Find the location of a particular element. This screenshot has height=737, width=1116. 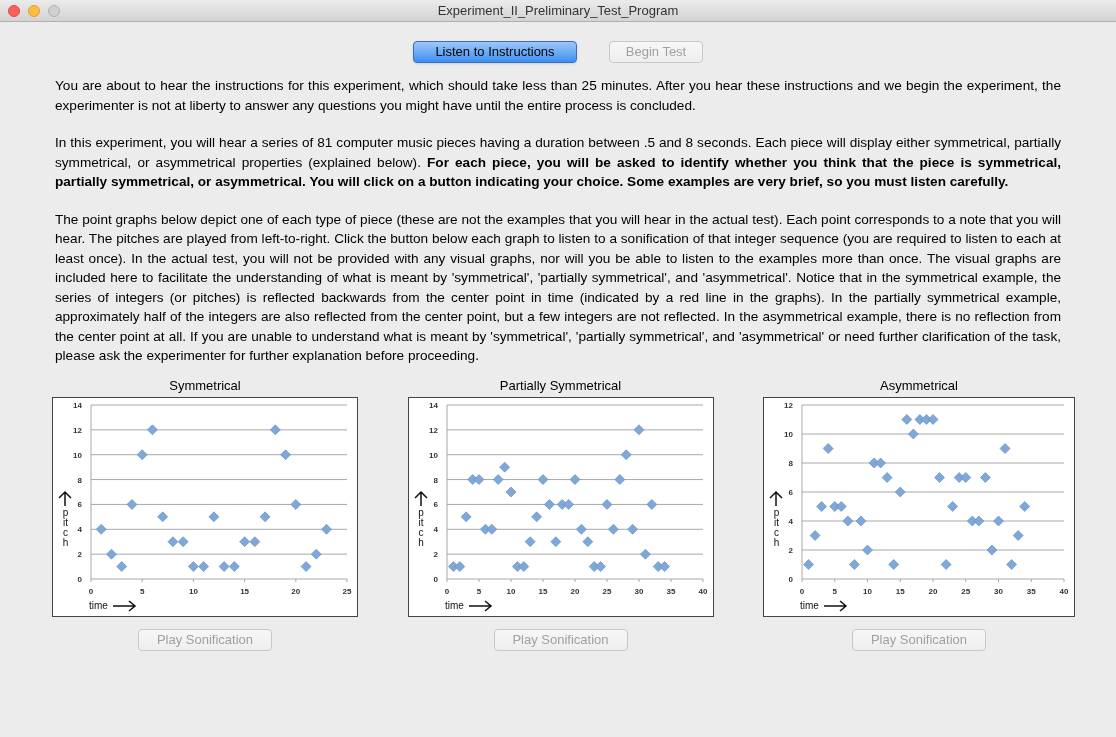

push-button: Listen to Instructions is located at coordinates (495, 52).